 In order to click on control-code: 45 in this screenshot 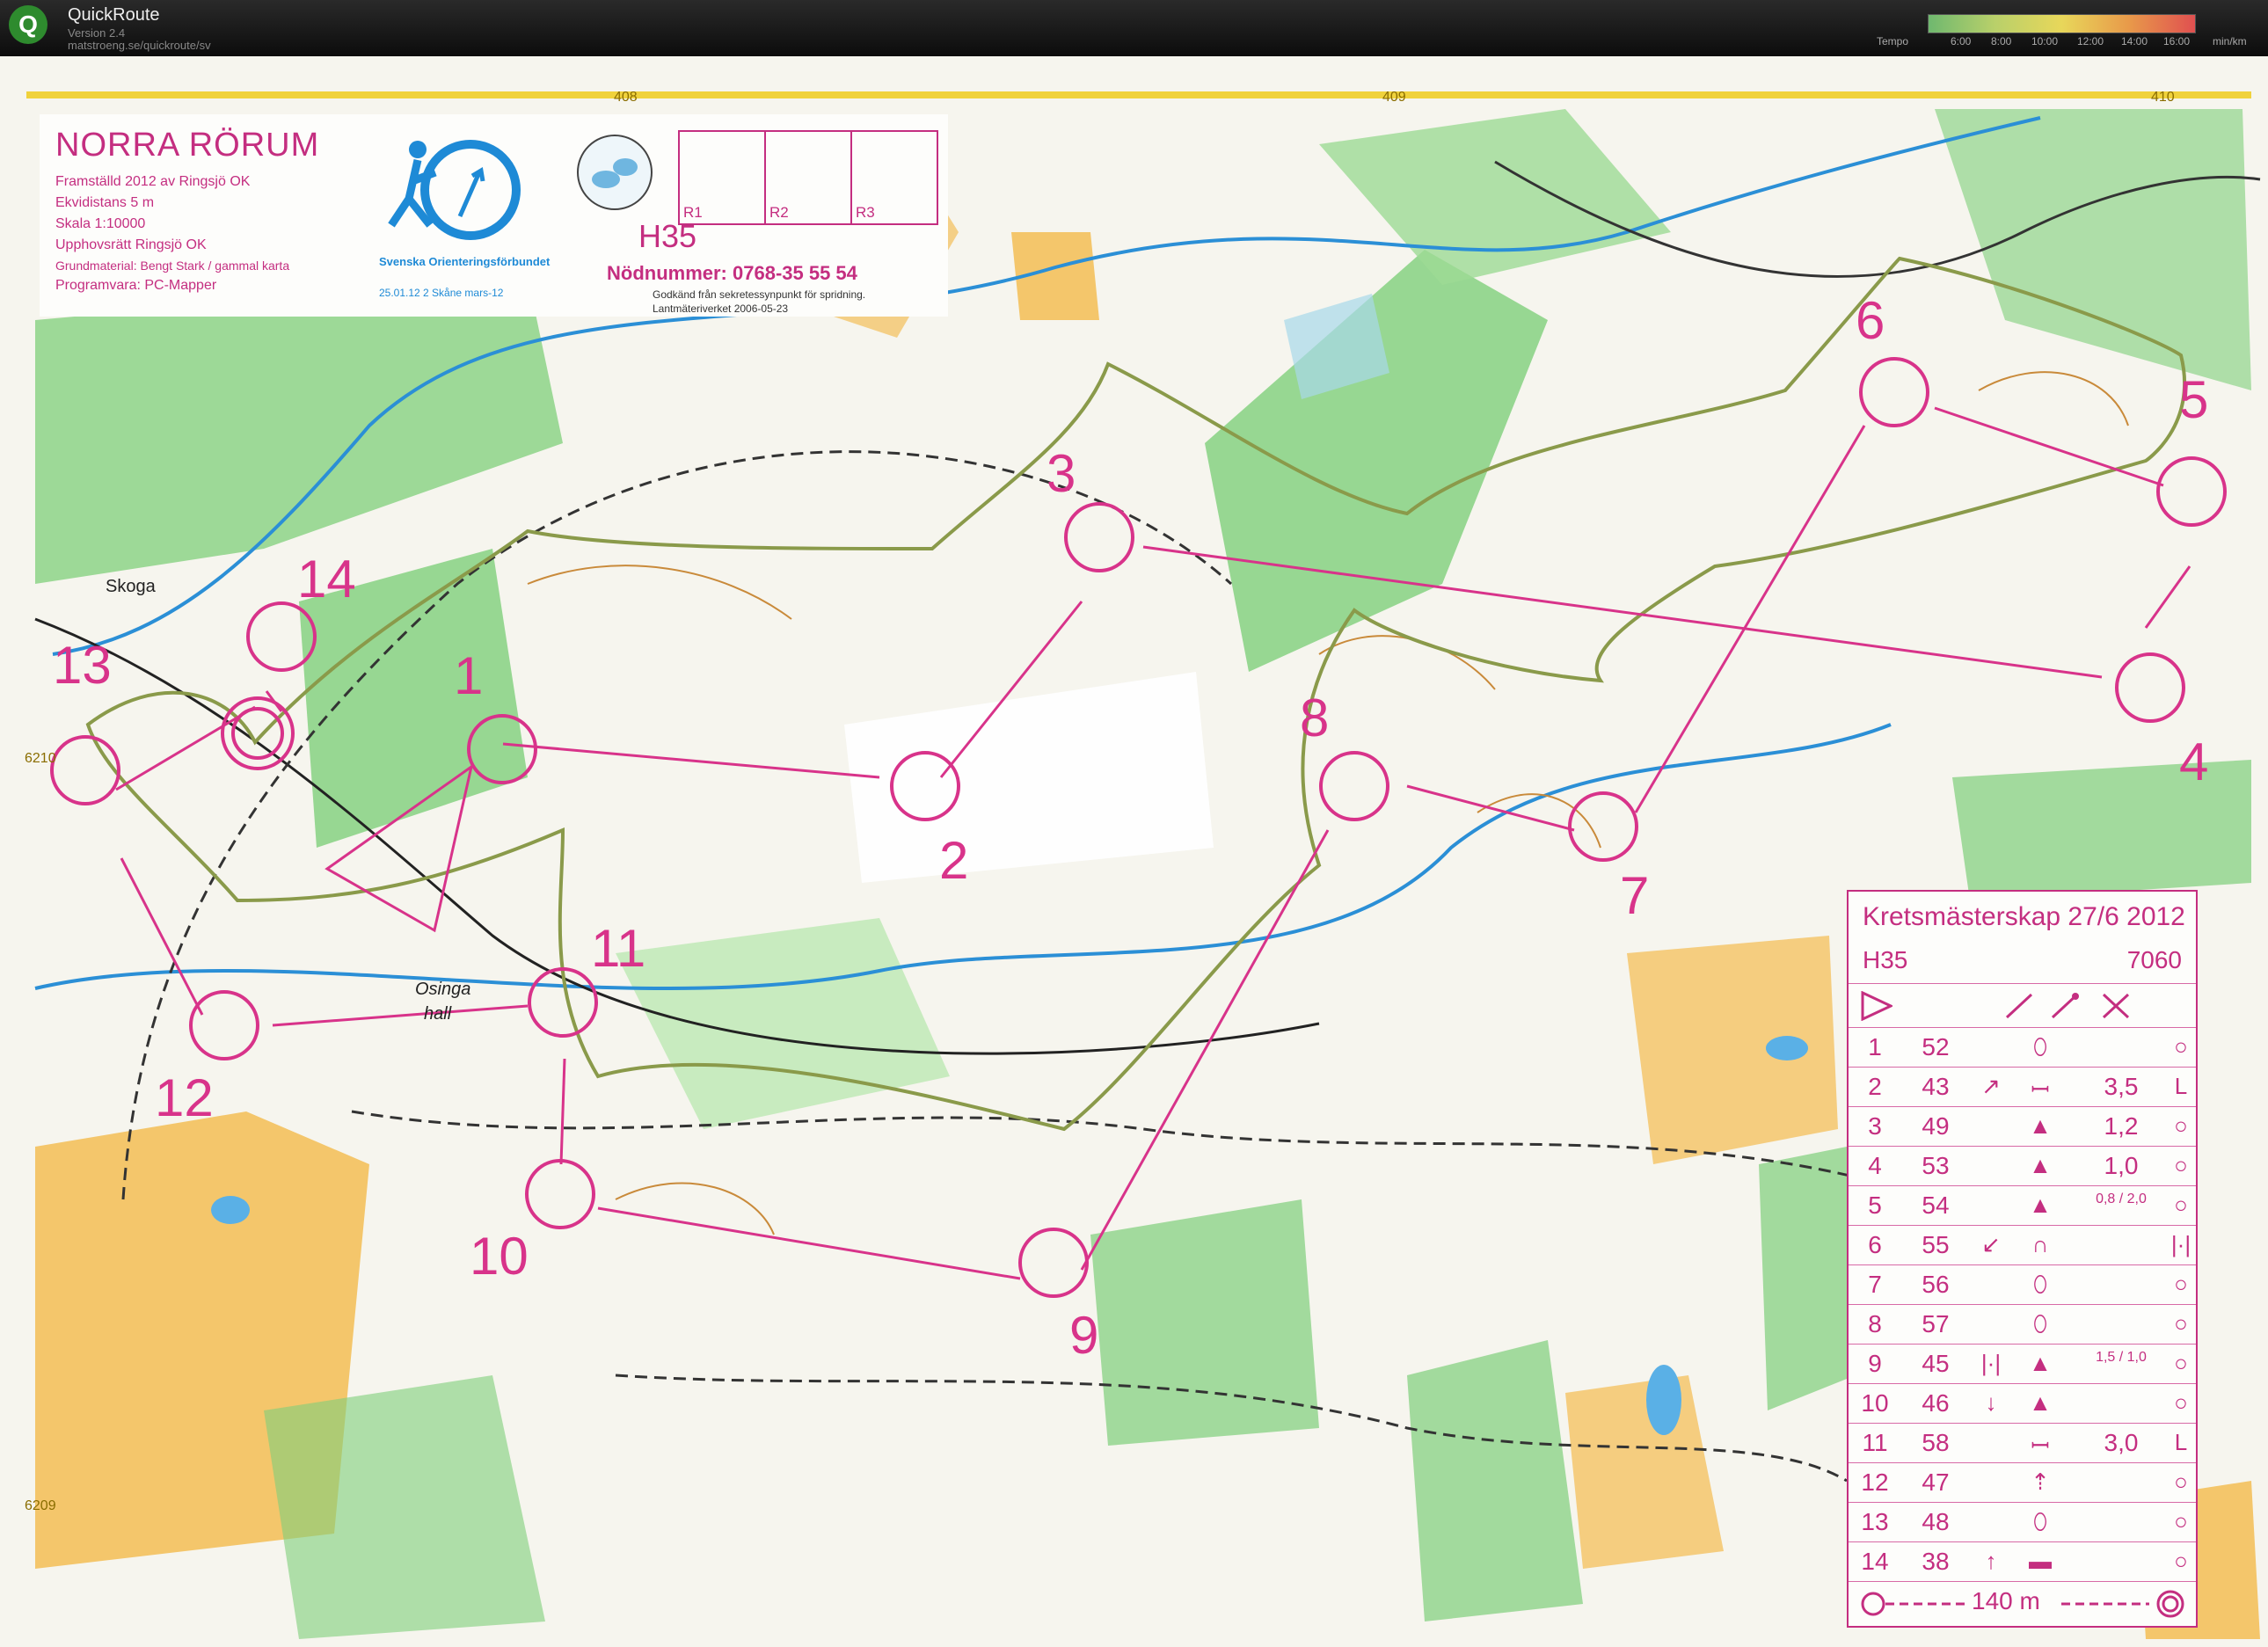, I will do `click(1936, 1363)`.